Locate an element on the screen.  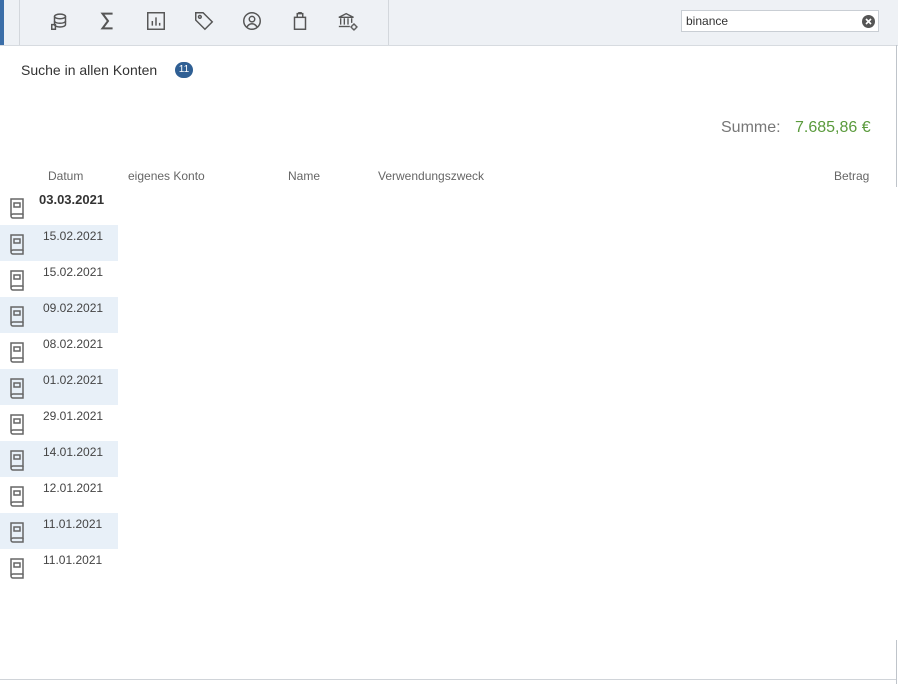
search-field is located at coordinates (780, 21).